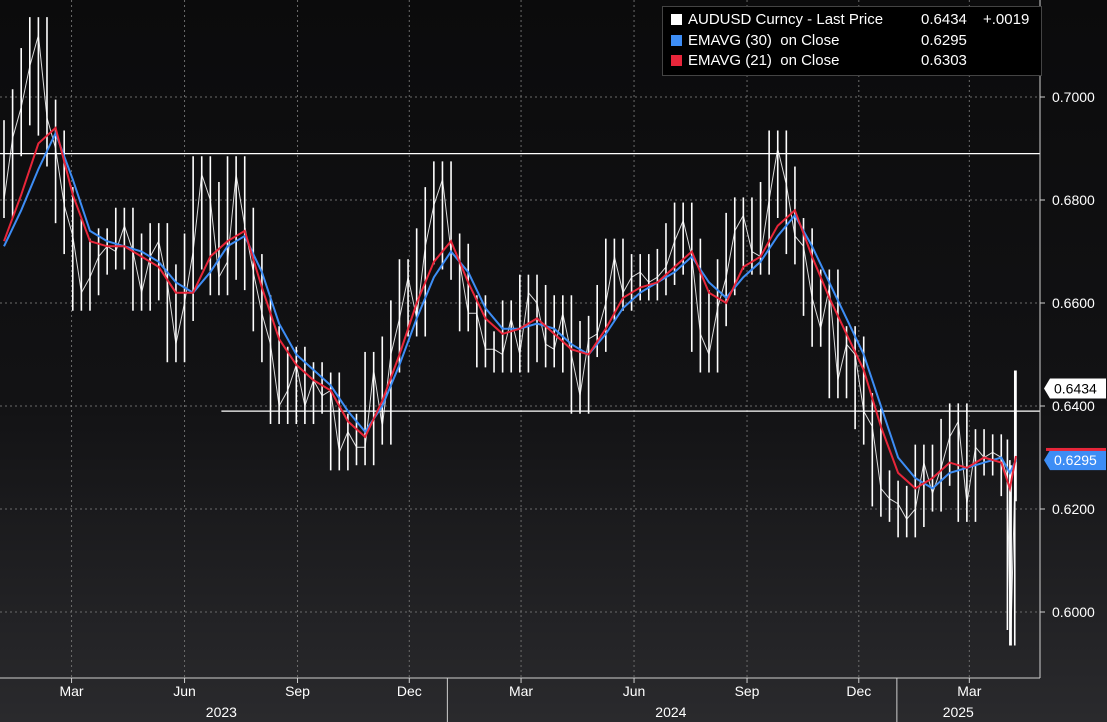 The image size is (1107, 722). Describe the element at coordinates (676, 60) in the screenshot. I see `legend-swatch-ema21` at that location.